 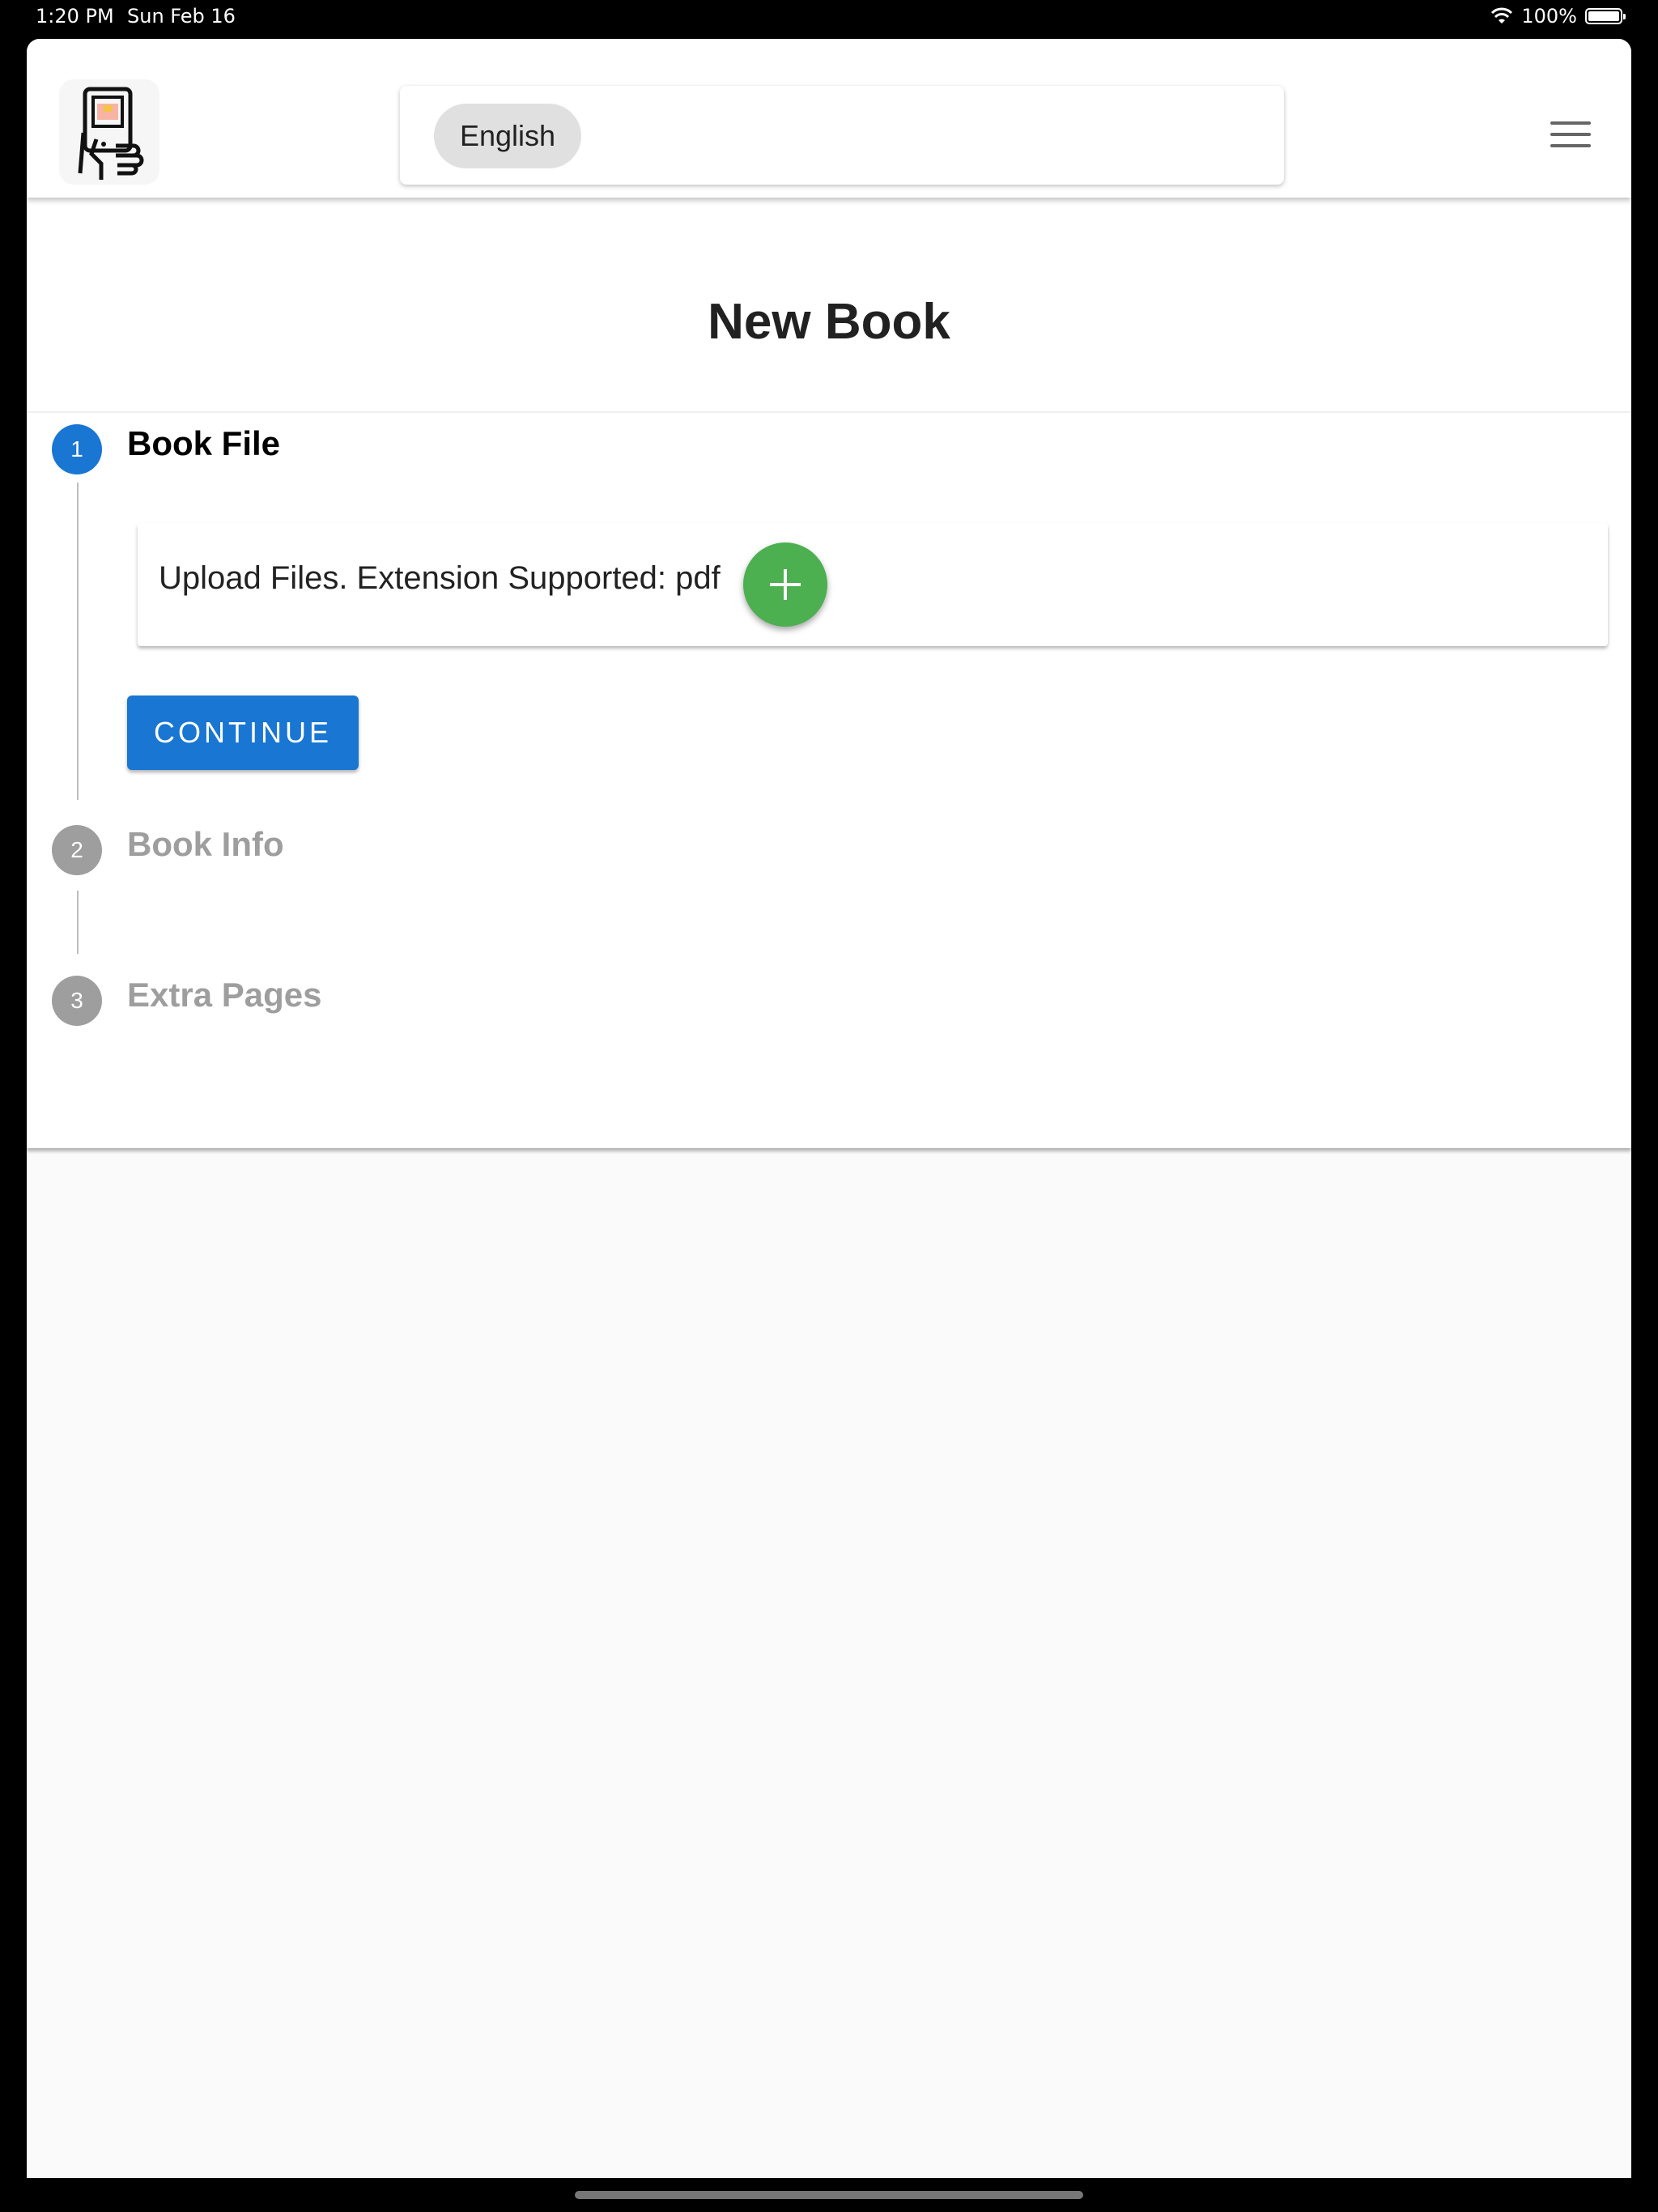 I want to click on upload-card: Upload Files. Extension Supported: pdf, so click(x=873, y=585).